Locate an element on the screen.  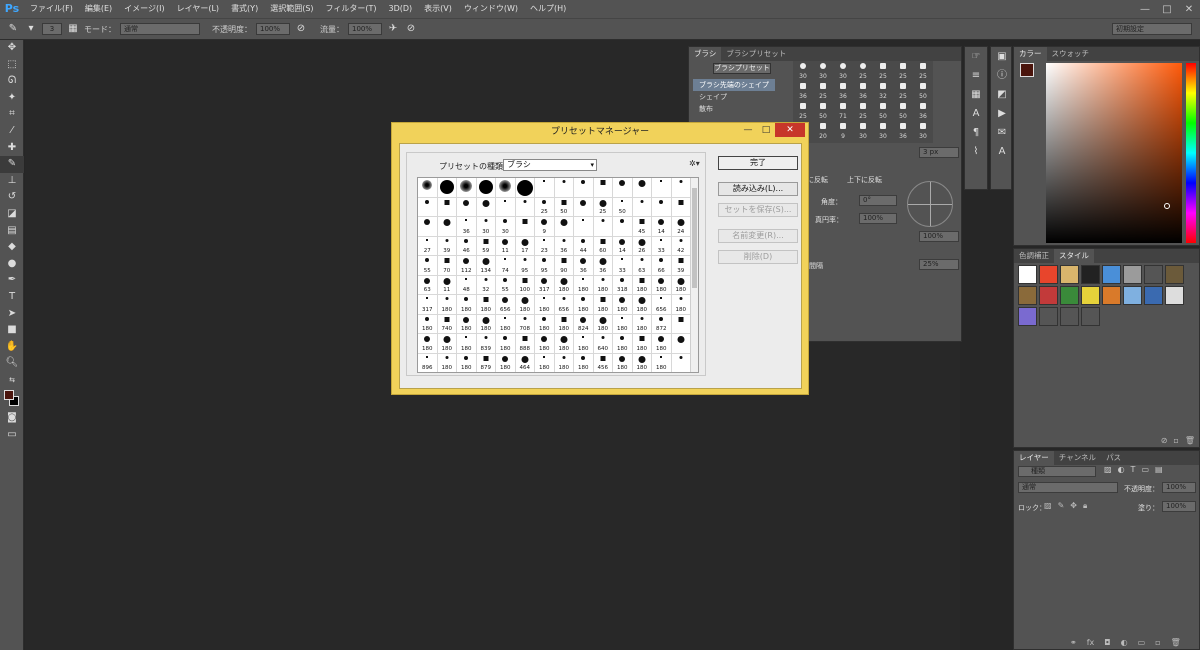
preset-thumb: 640 is located at coordinates (603, 344).